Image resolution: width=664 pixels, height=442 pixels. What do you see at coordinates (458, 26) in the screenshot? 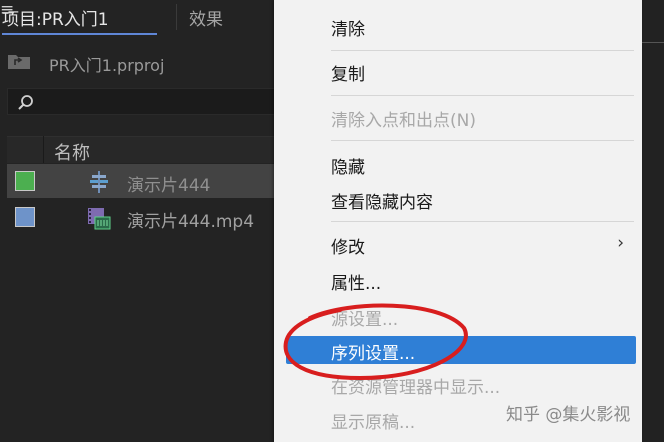
I see `menu-item-clear: 清除` at bounding box center [458, 26].